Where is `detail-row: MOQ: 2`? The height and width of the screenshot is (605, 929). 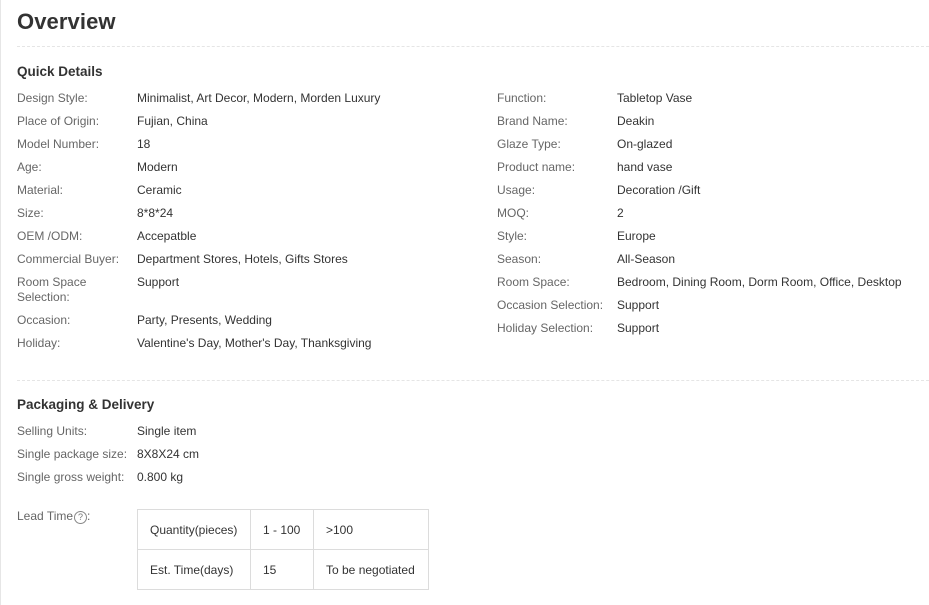 detail-row: MOQ: 2 is located at coordinates (712, 213).